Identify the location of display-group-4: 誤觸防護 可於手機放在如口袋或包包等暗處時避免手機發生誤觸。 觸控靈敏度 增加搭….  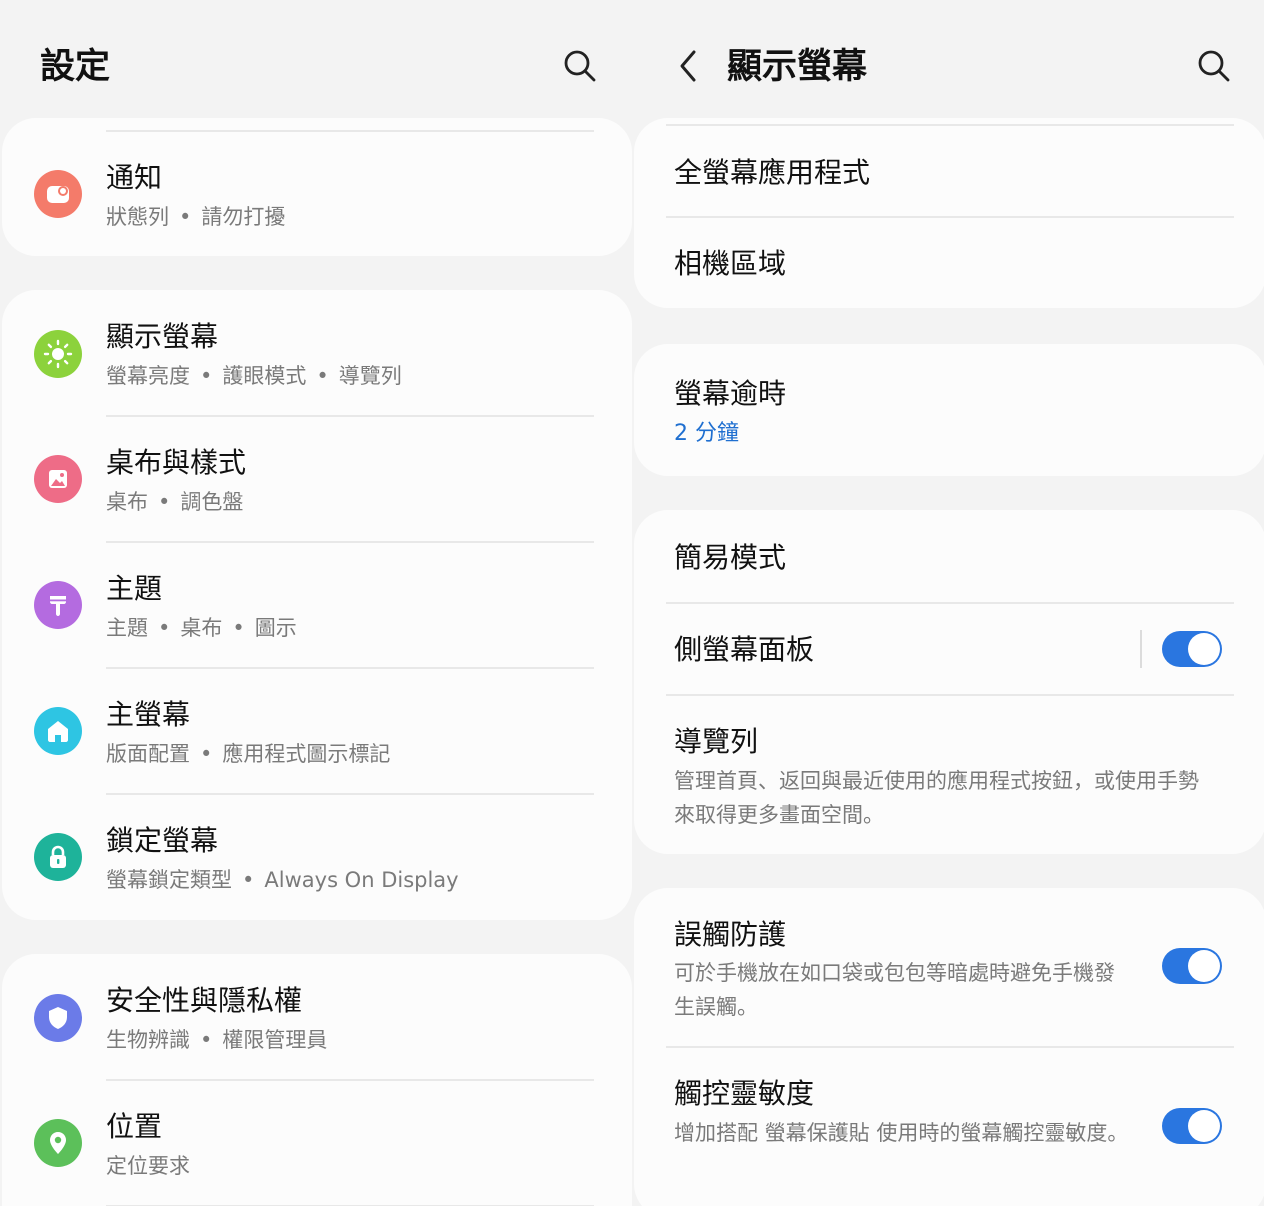
(949, 1047).